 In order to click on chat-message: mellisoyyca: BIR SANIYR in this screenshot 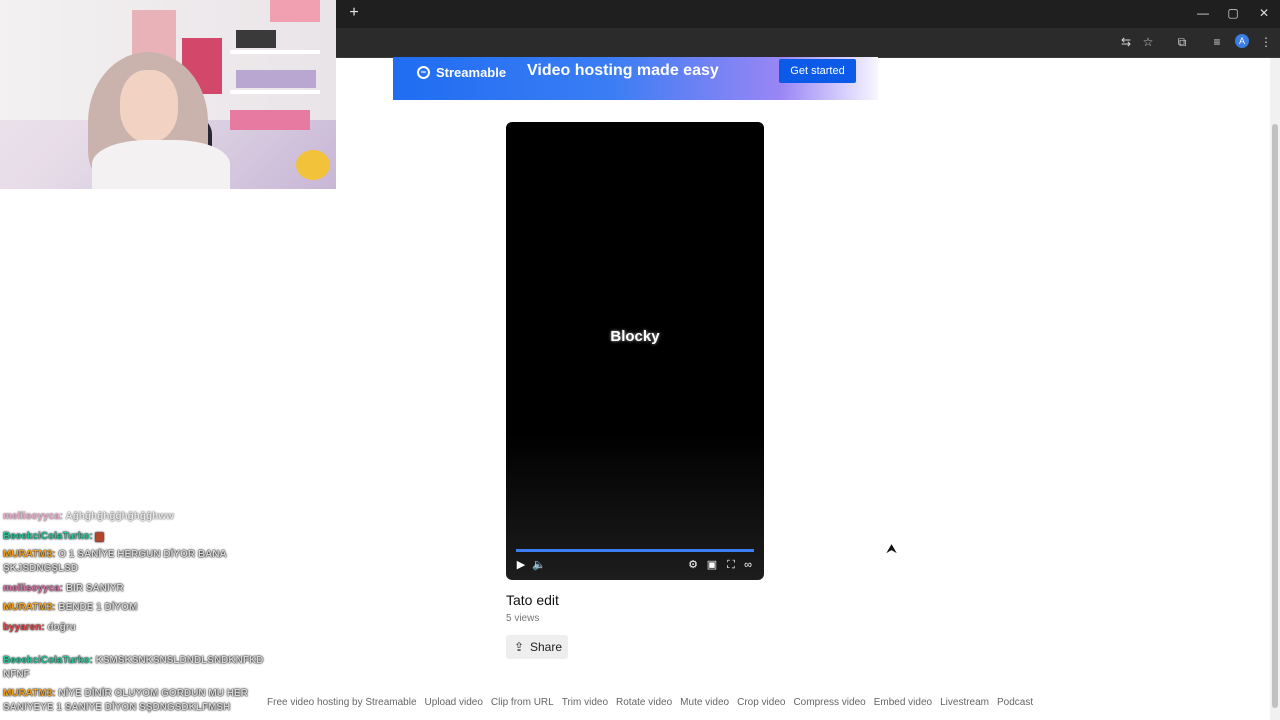, I will do `click(134, 589)`.